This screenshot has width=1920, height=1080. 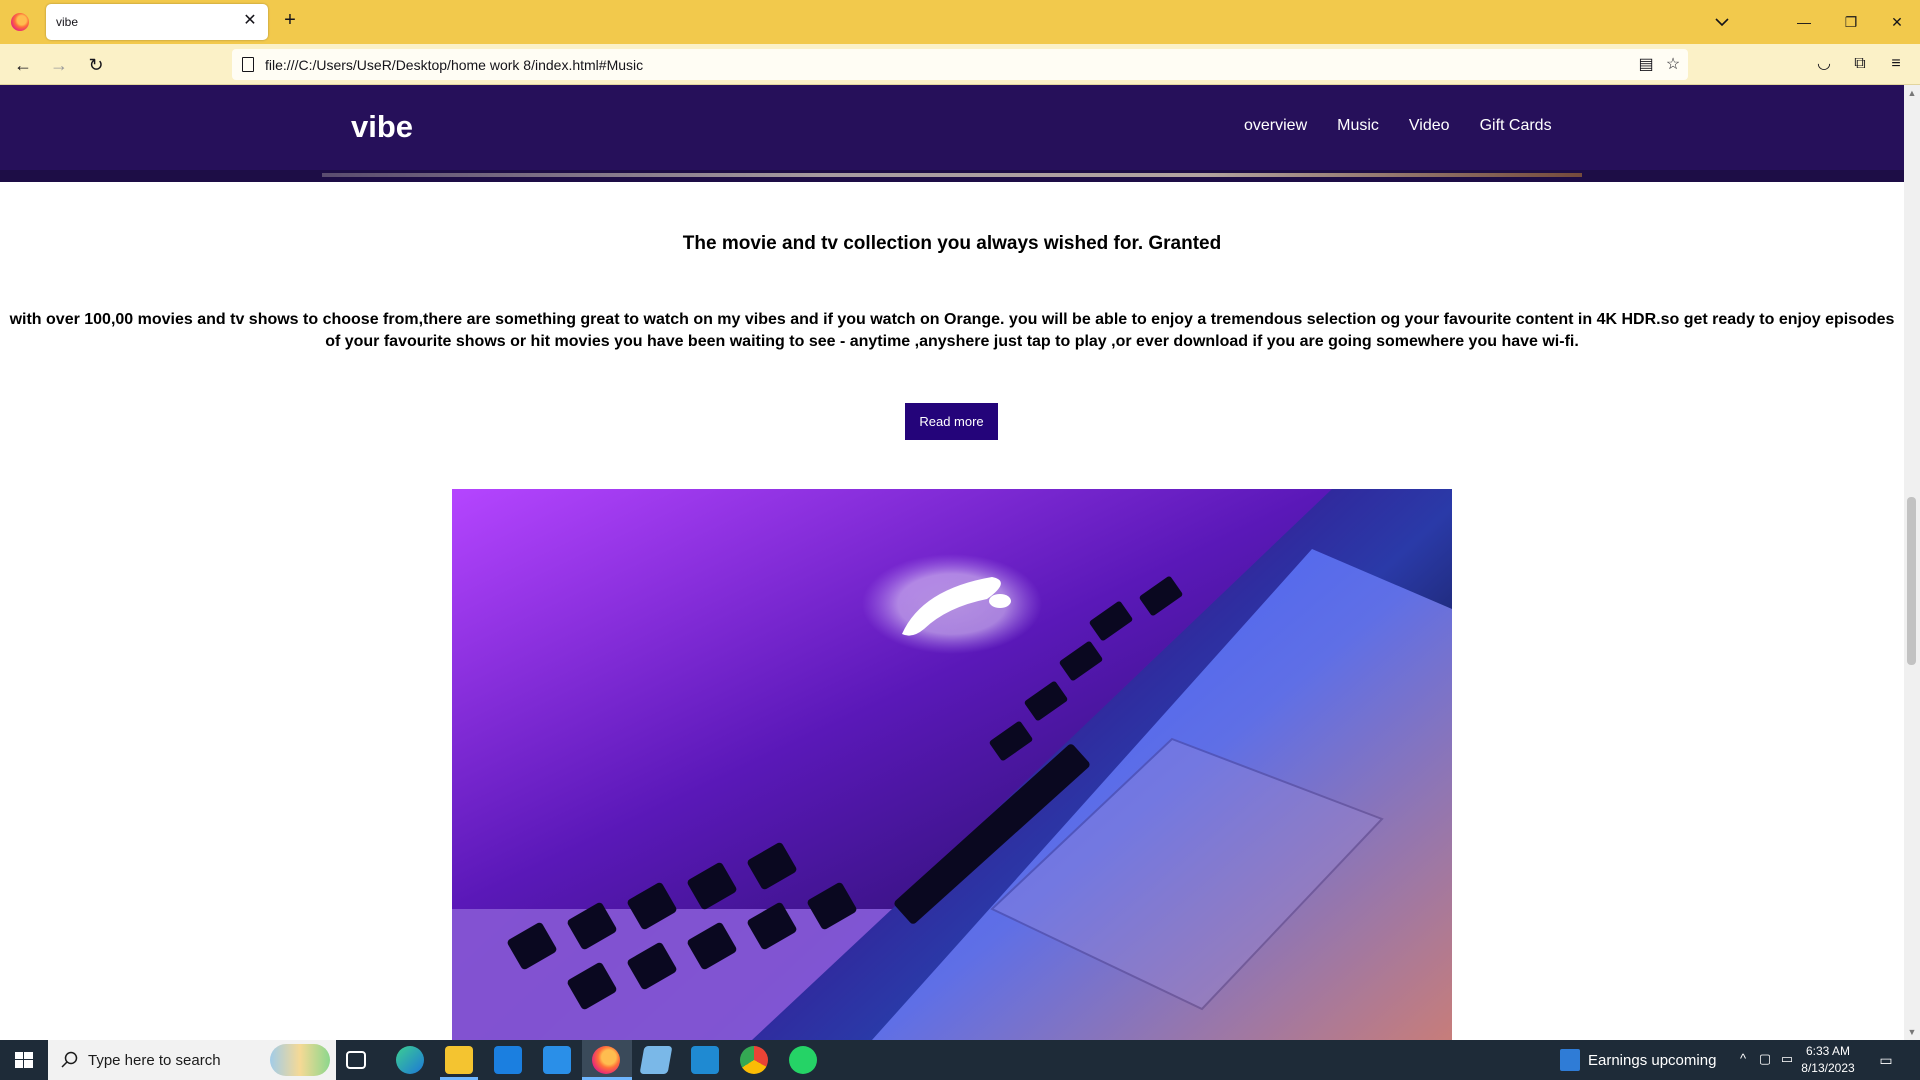 What do you see at coordinates (656, 1060) in the screenshot?
I see `notepad-icon` at bounding box center [656, 1060].